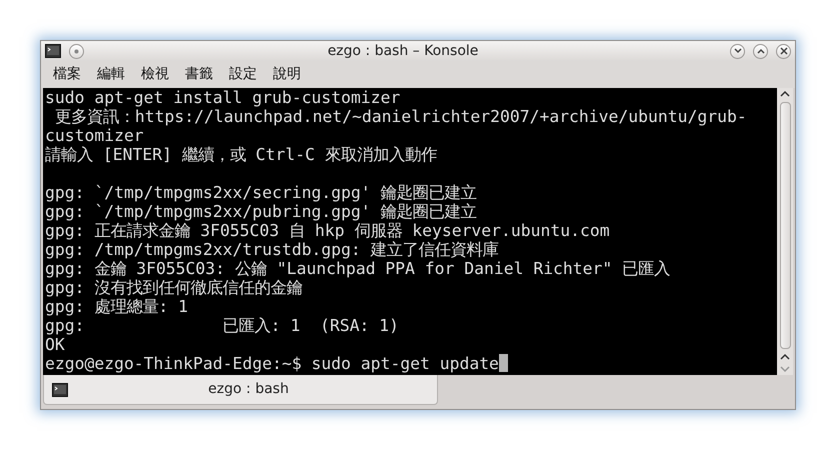  I want to click on close-icon, so click(784, 51).